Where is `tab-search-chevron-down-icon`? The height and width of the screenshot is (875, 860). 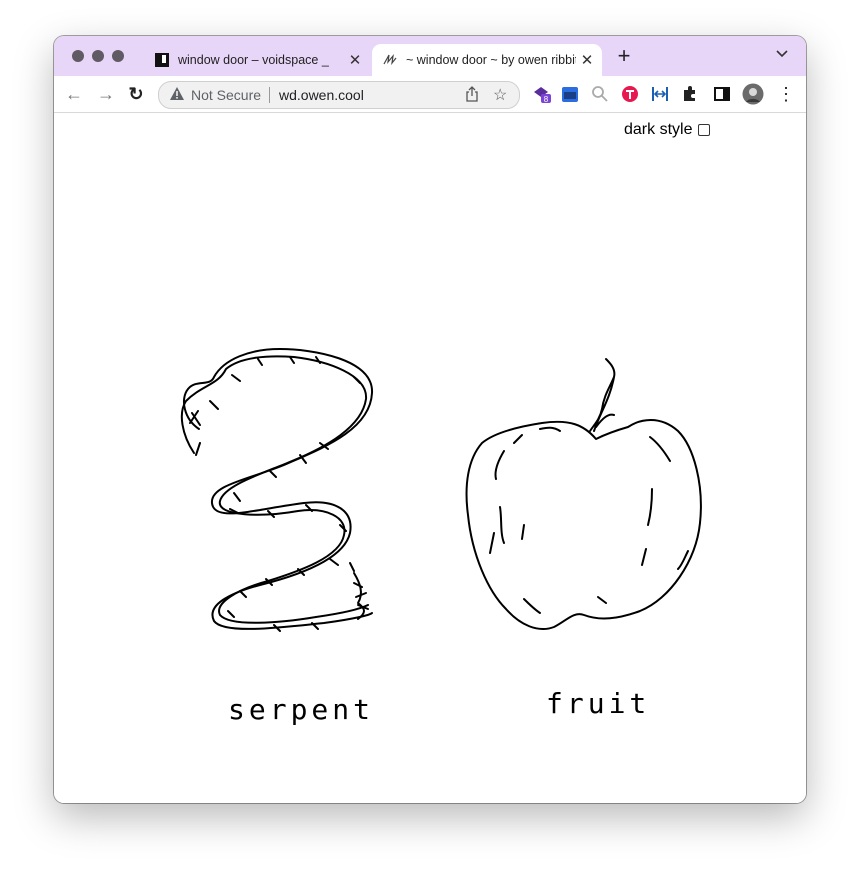 tab-search-chevron-down-icon is located at coordinates (782, 55).